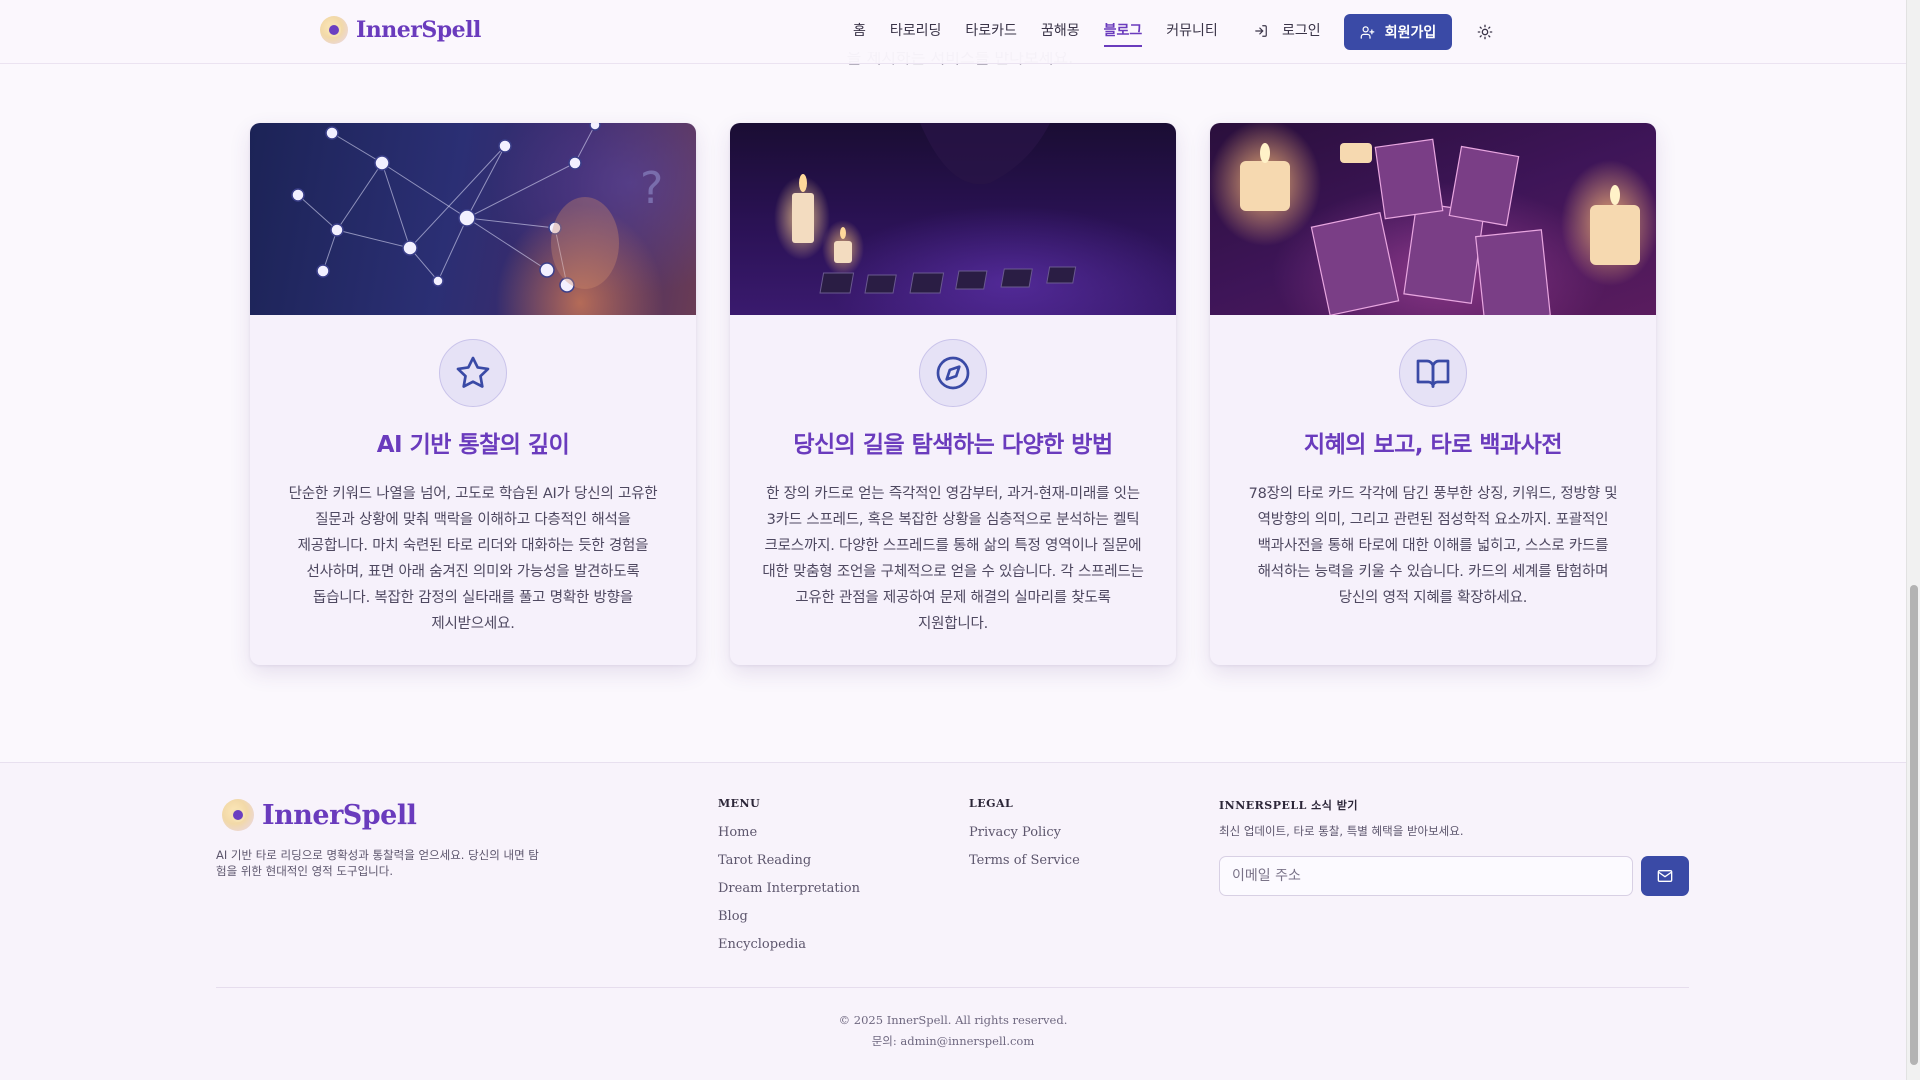 This screenshot has height=1080, width=1920. Describe the element at coordinates (1301, 31) in the screenshot. I see `login-label: 로그인` at that location.